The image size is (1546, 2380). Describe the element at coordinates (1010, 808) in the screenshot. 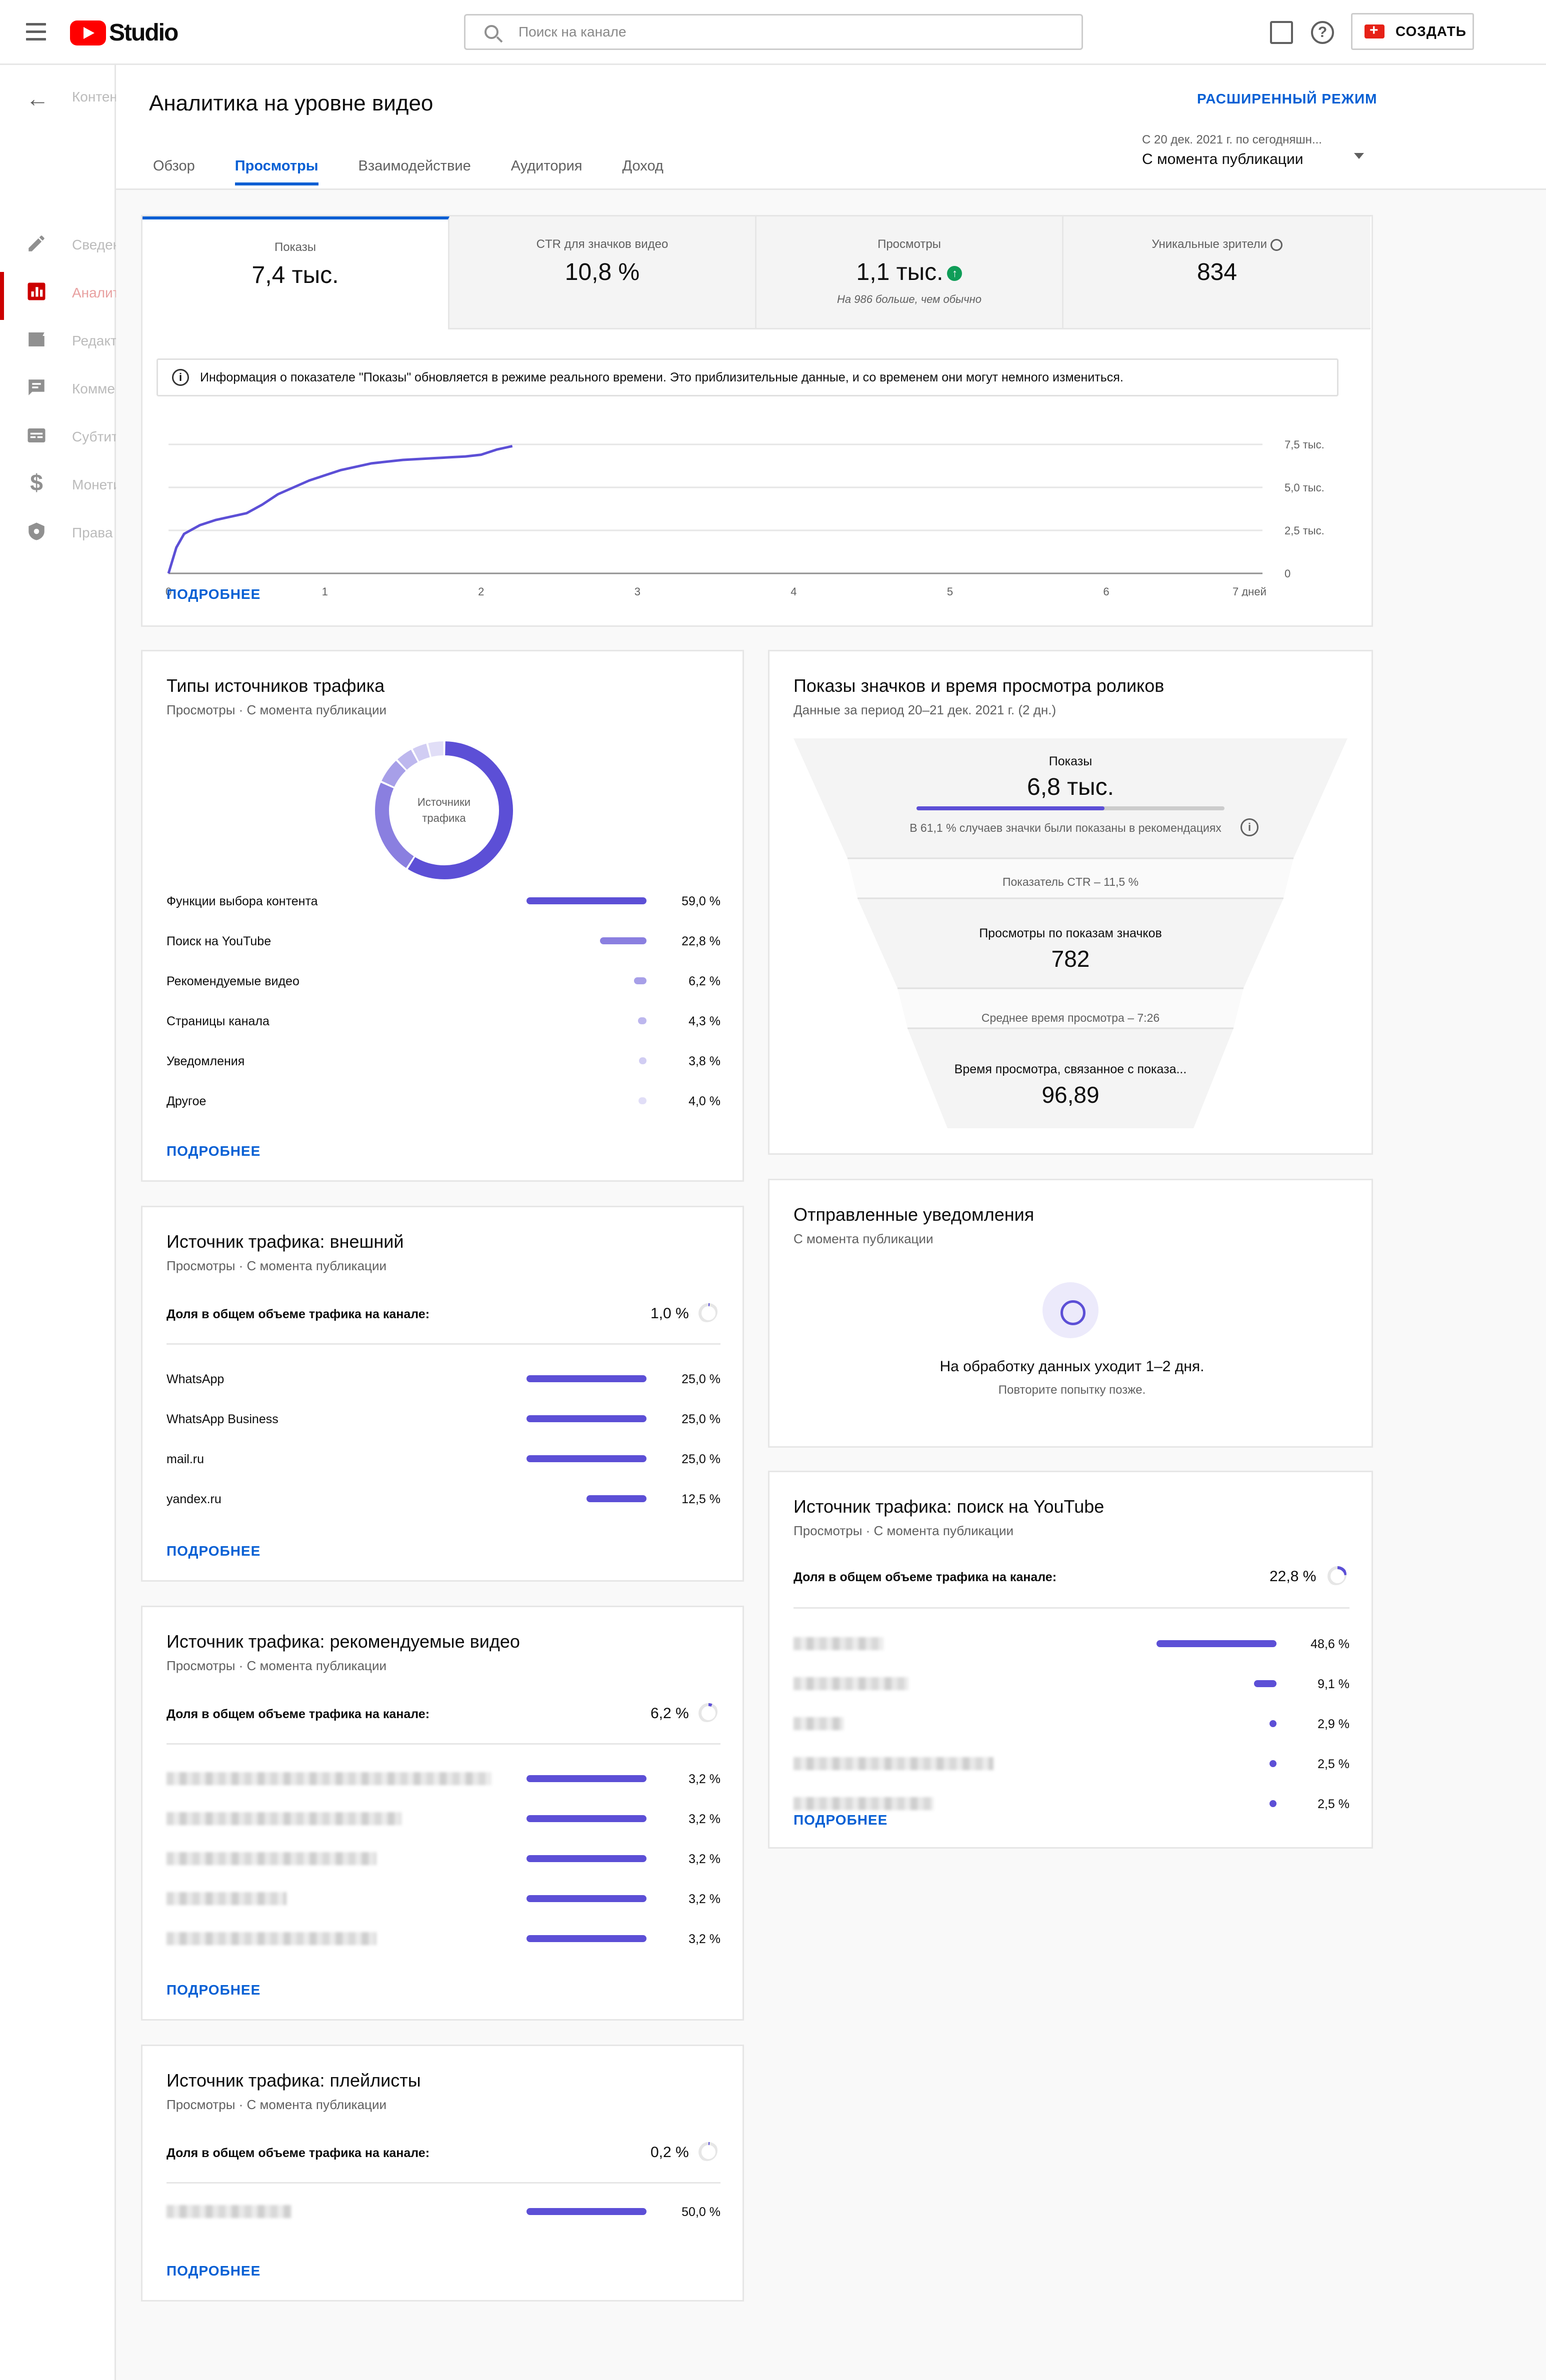

I see `recommend-progress-fill` at that location.